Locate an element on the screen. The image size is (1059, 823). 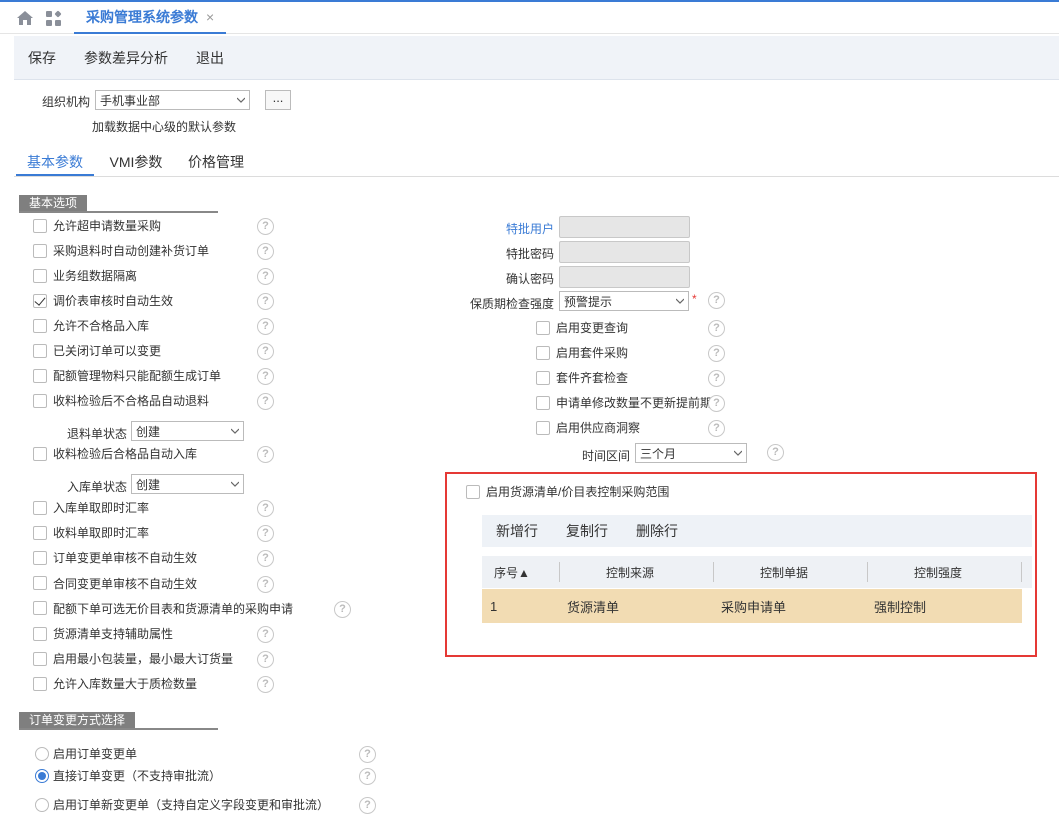
shelf-check-select: 预警提示 is located at coordinates (624, 301).